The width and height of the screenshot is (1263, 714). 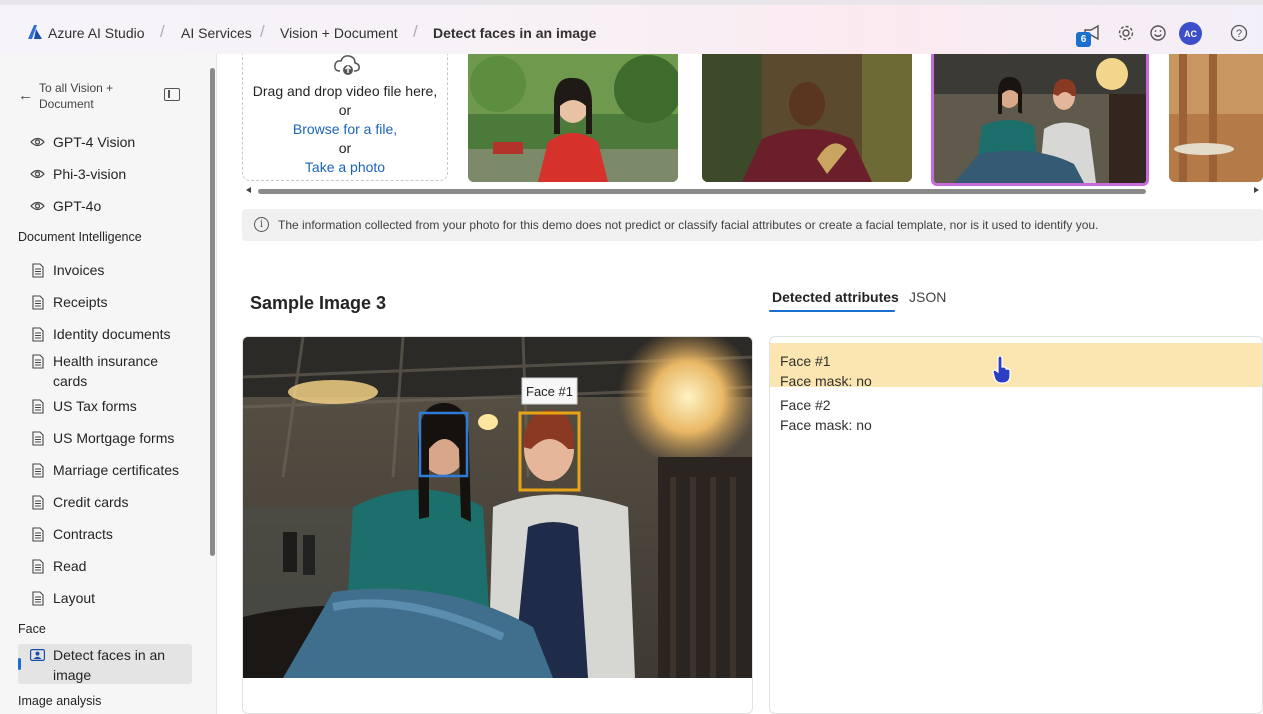 I want to click on sidebar-item-contracts: Contracts, so click(x=117, y=534).